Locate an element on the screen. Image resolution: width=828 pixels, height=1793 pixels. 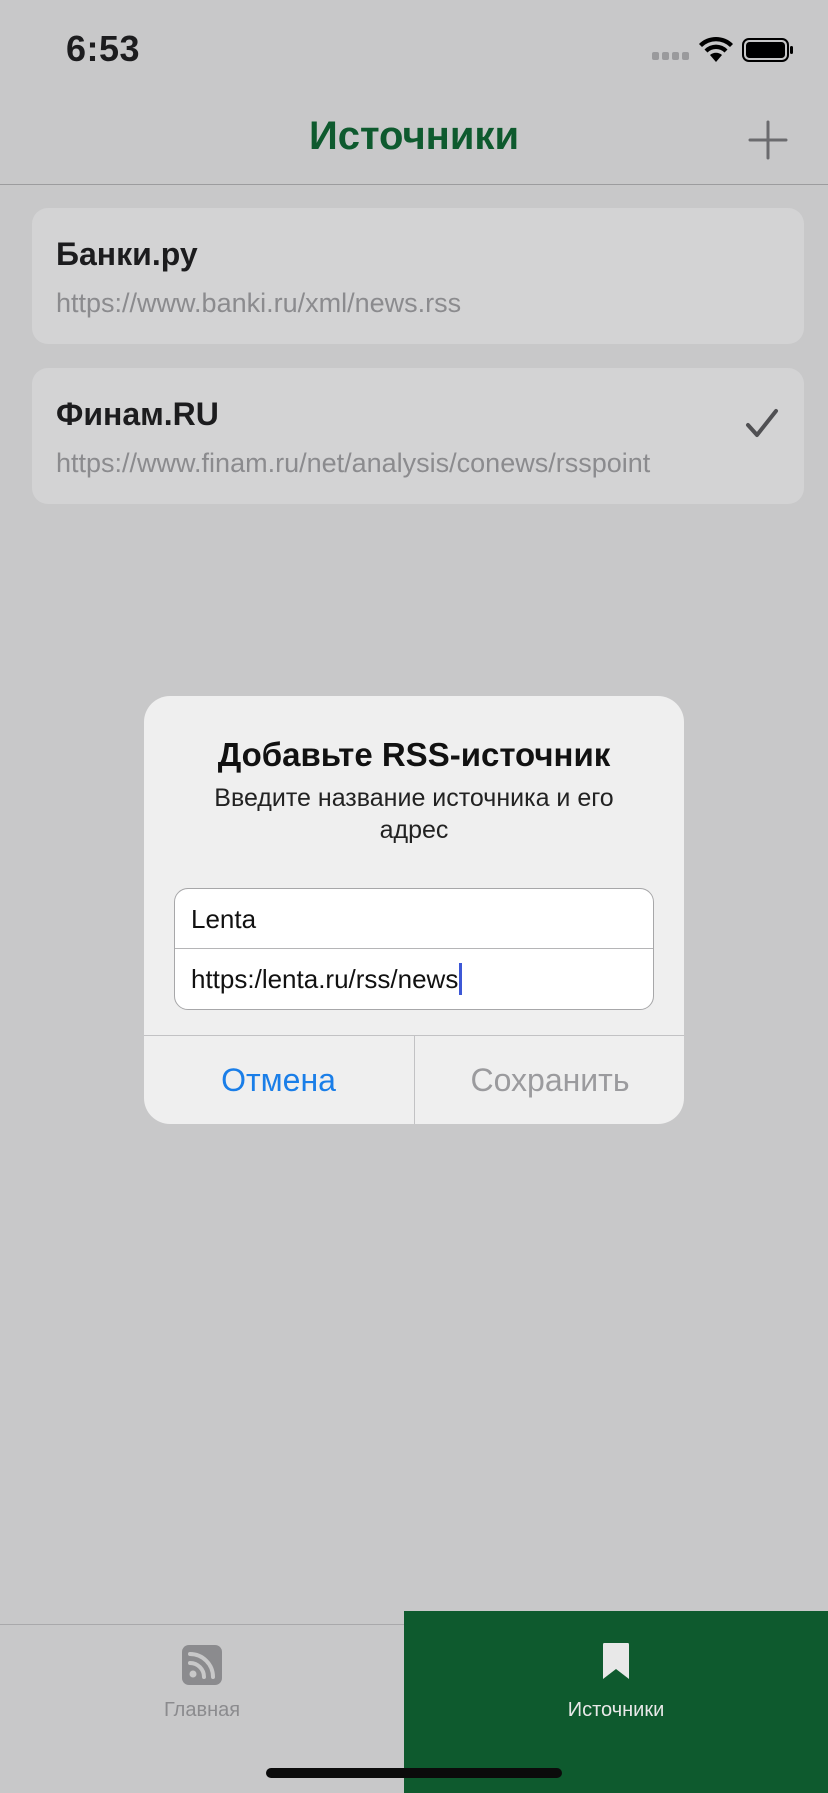
status-time: 6:53 is located at coordinates (103, 48).